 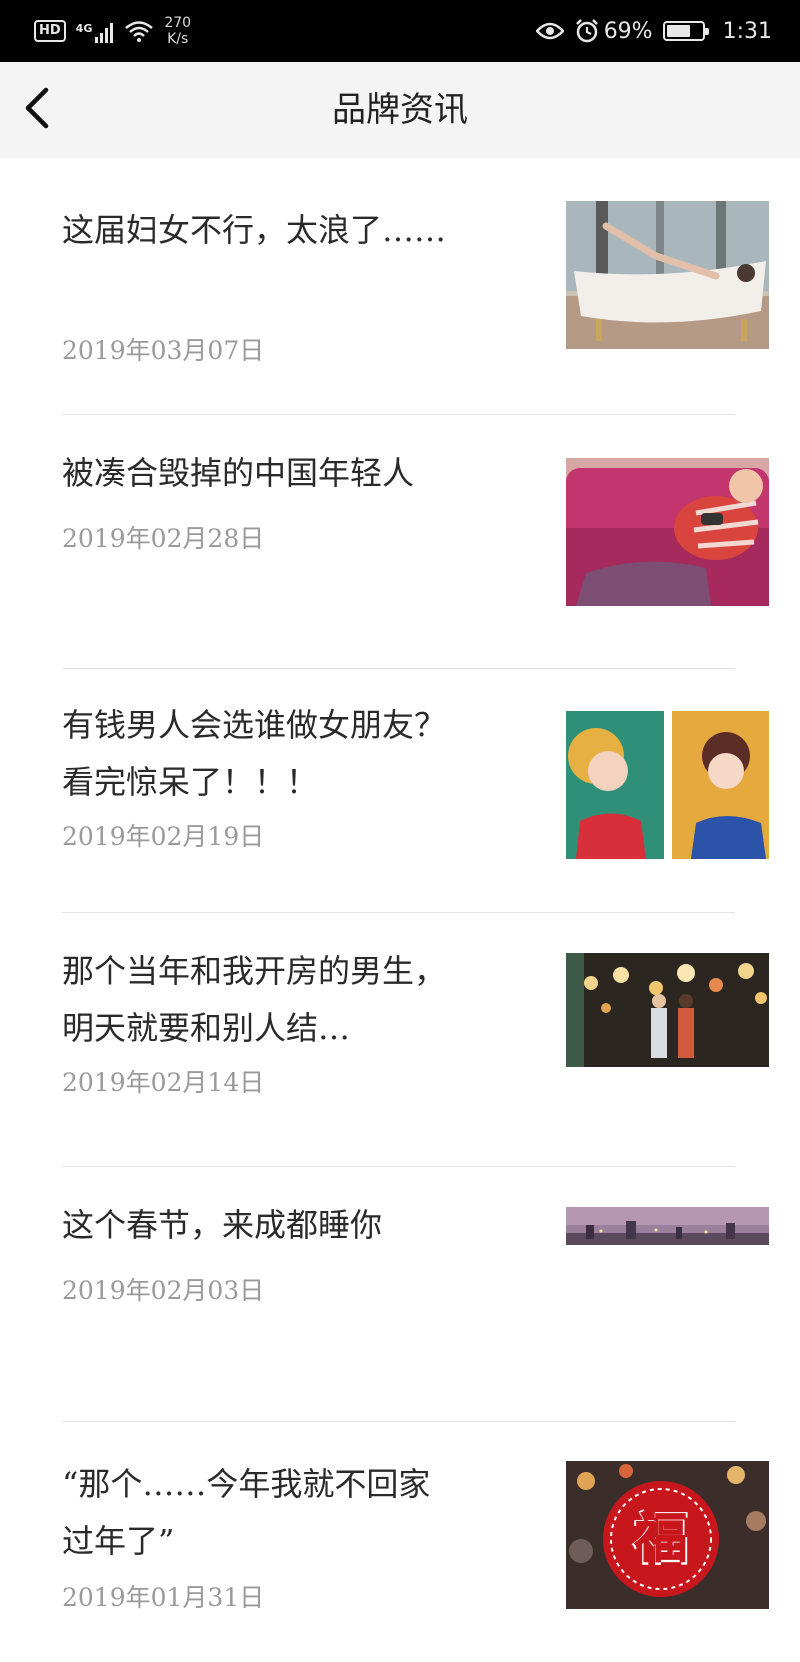 I want to click on network-speed-value: 270, so click(x=178, y=23).